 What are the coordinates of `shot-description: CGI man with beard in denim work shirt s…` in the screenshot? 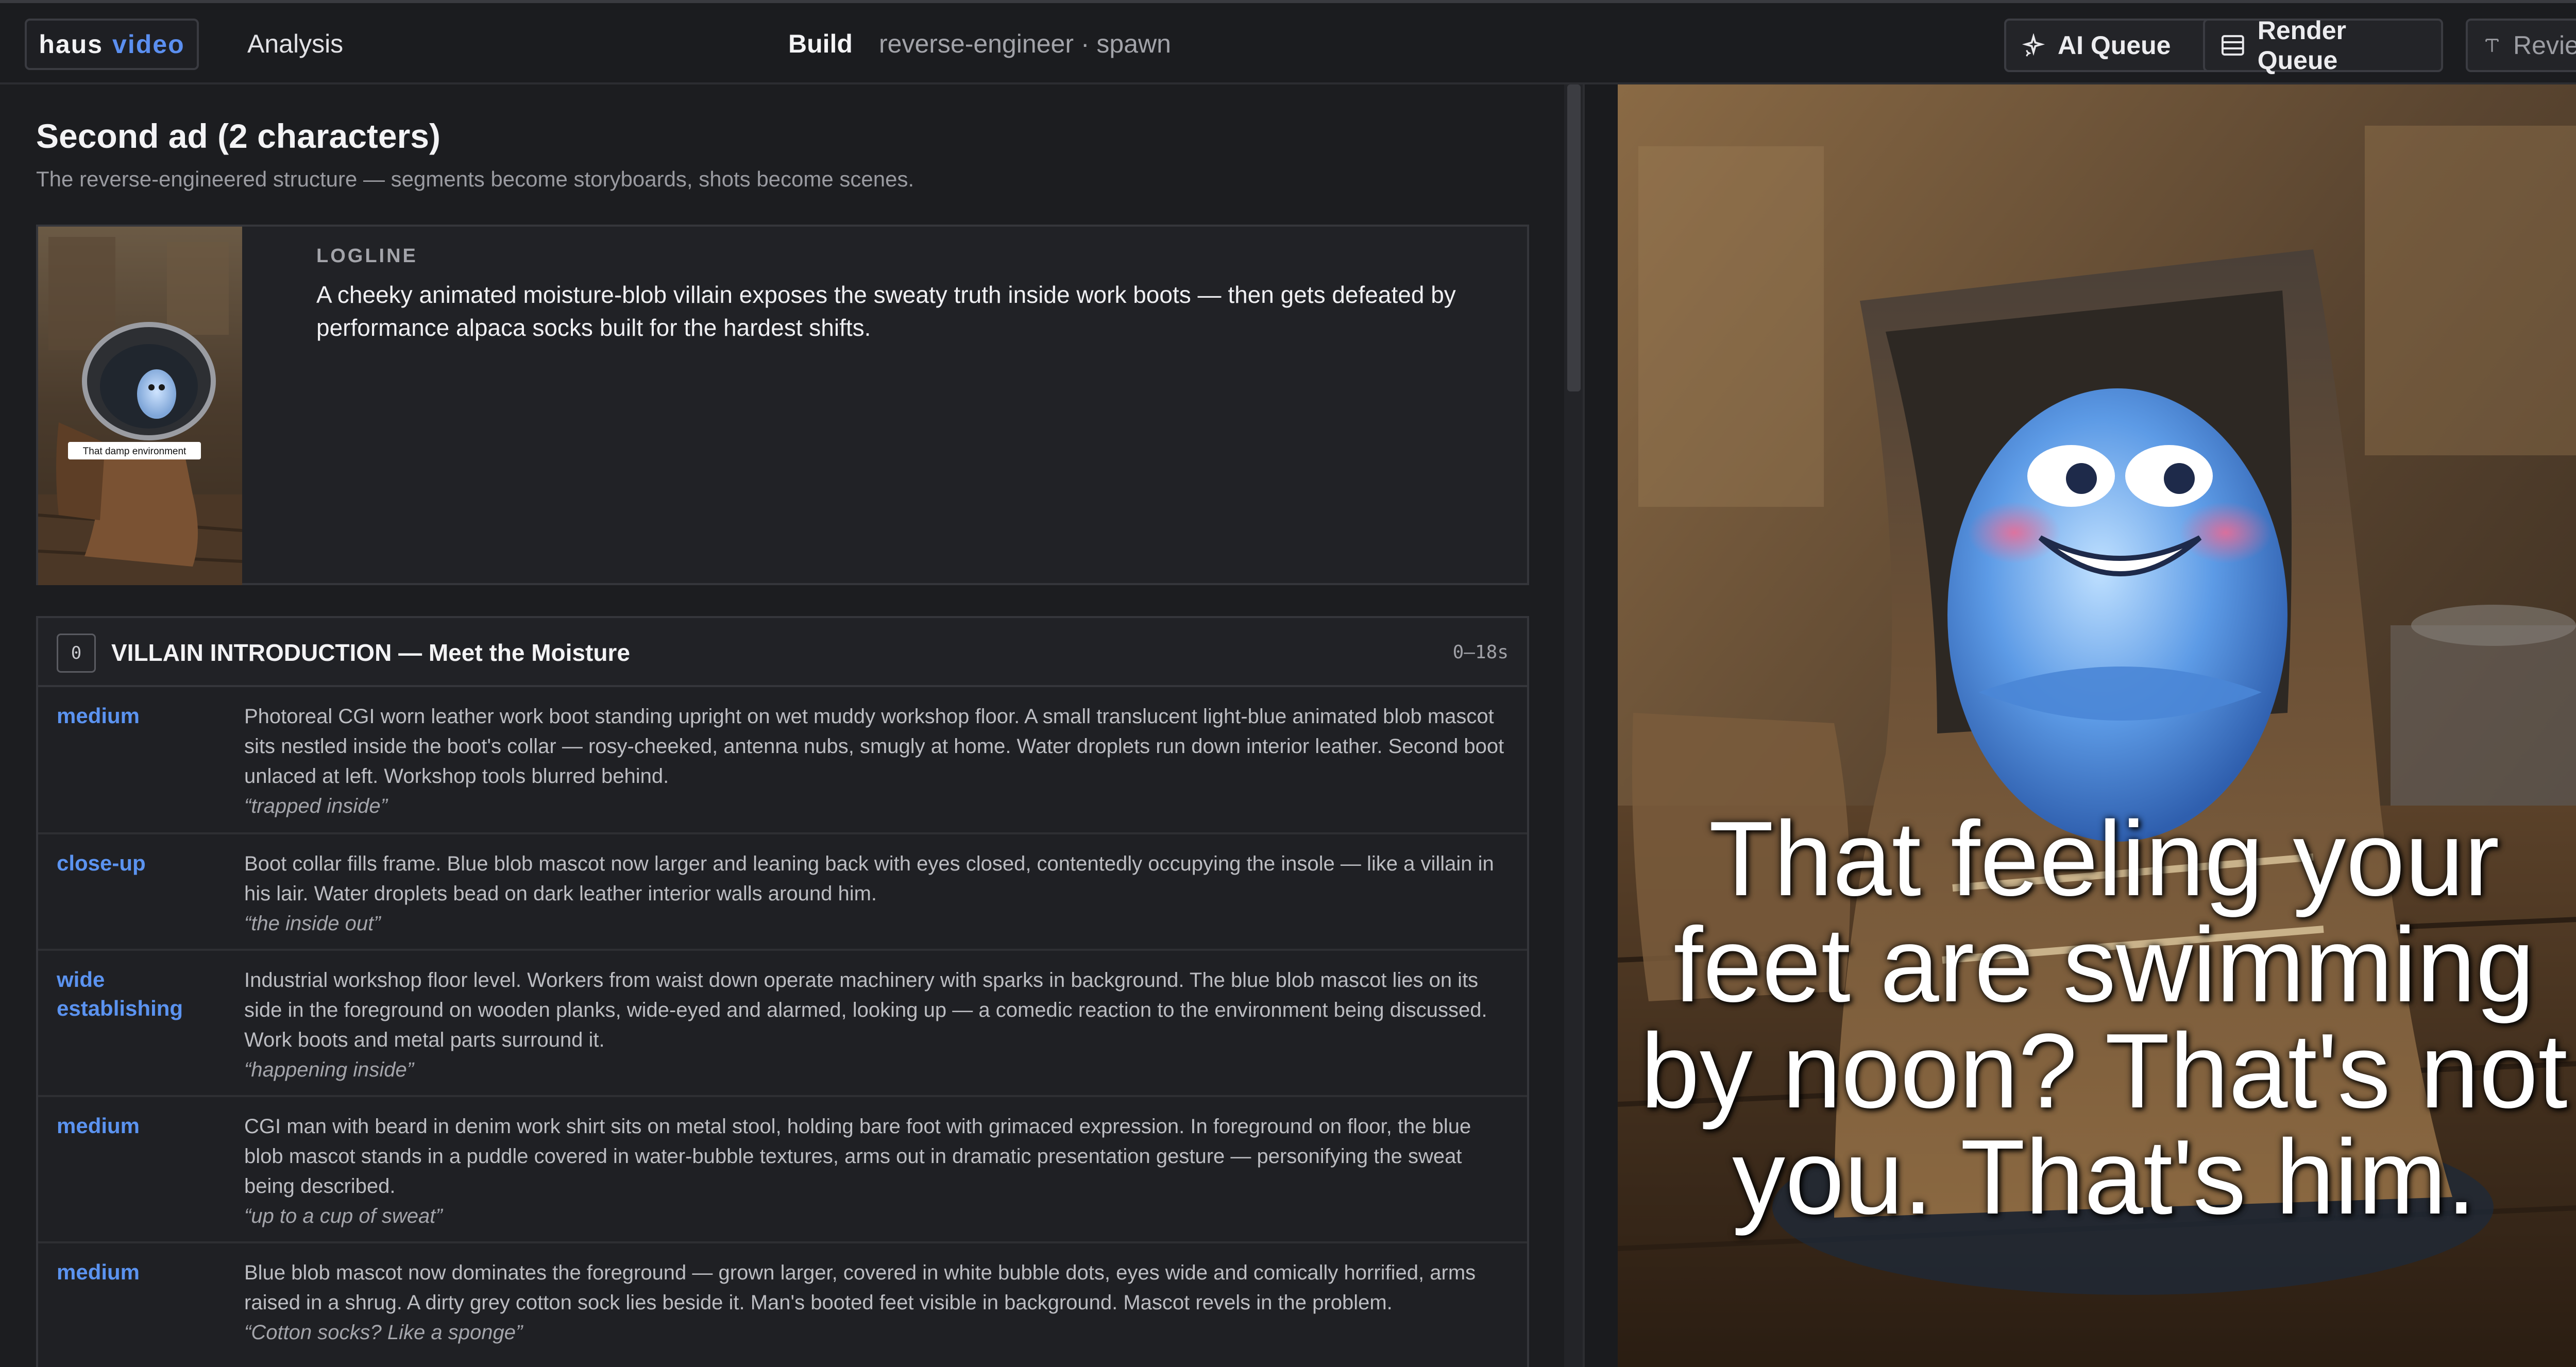 It's located at (878, 1172).